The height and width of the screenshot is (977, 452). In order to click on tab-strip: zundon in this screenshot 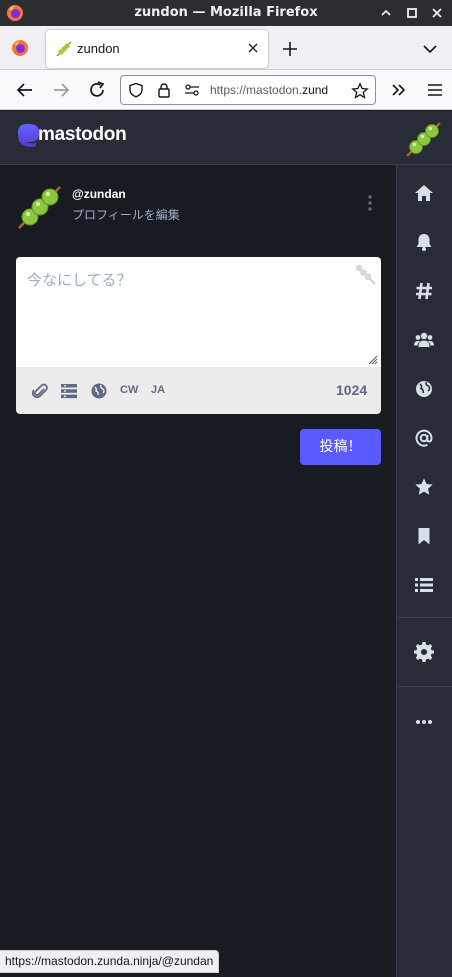, I will do `click(226, 48)`.